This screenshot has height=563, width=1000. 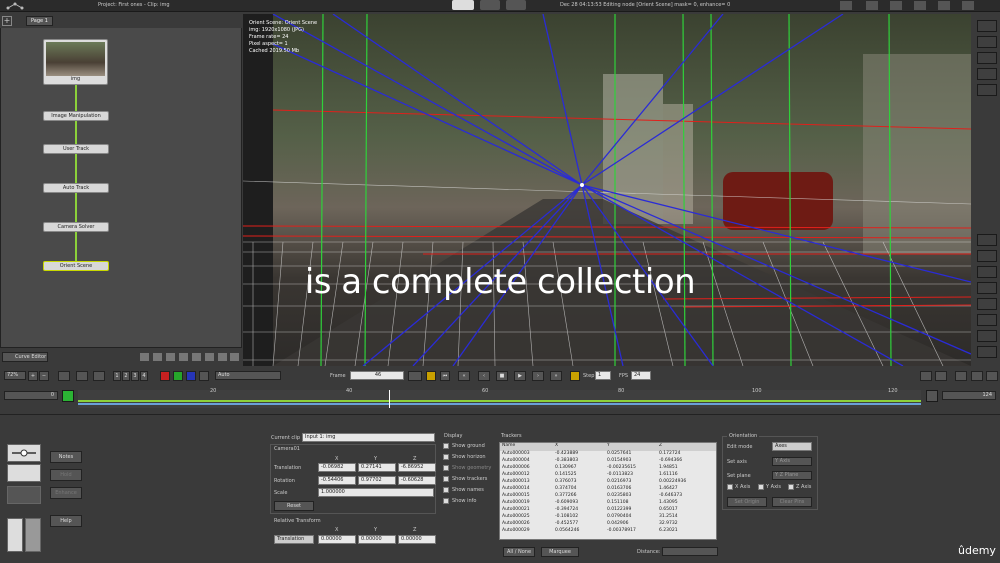 I want to click on hold-button: Hold, so click(x=66, y=475).